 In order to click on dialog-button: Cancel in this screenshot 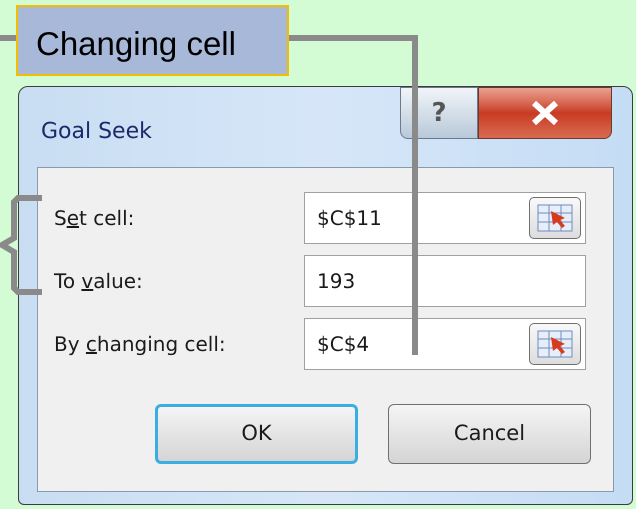, I will do `click(489, 434)`.